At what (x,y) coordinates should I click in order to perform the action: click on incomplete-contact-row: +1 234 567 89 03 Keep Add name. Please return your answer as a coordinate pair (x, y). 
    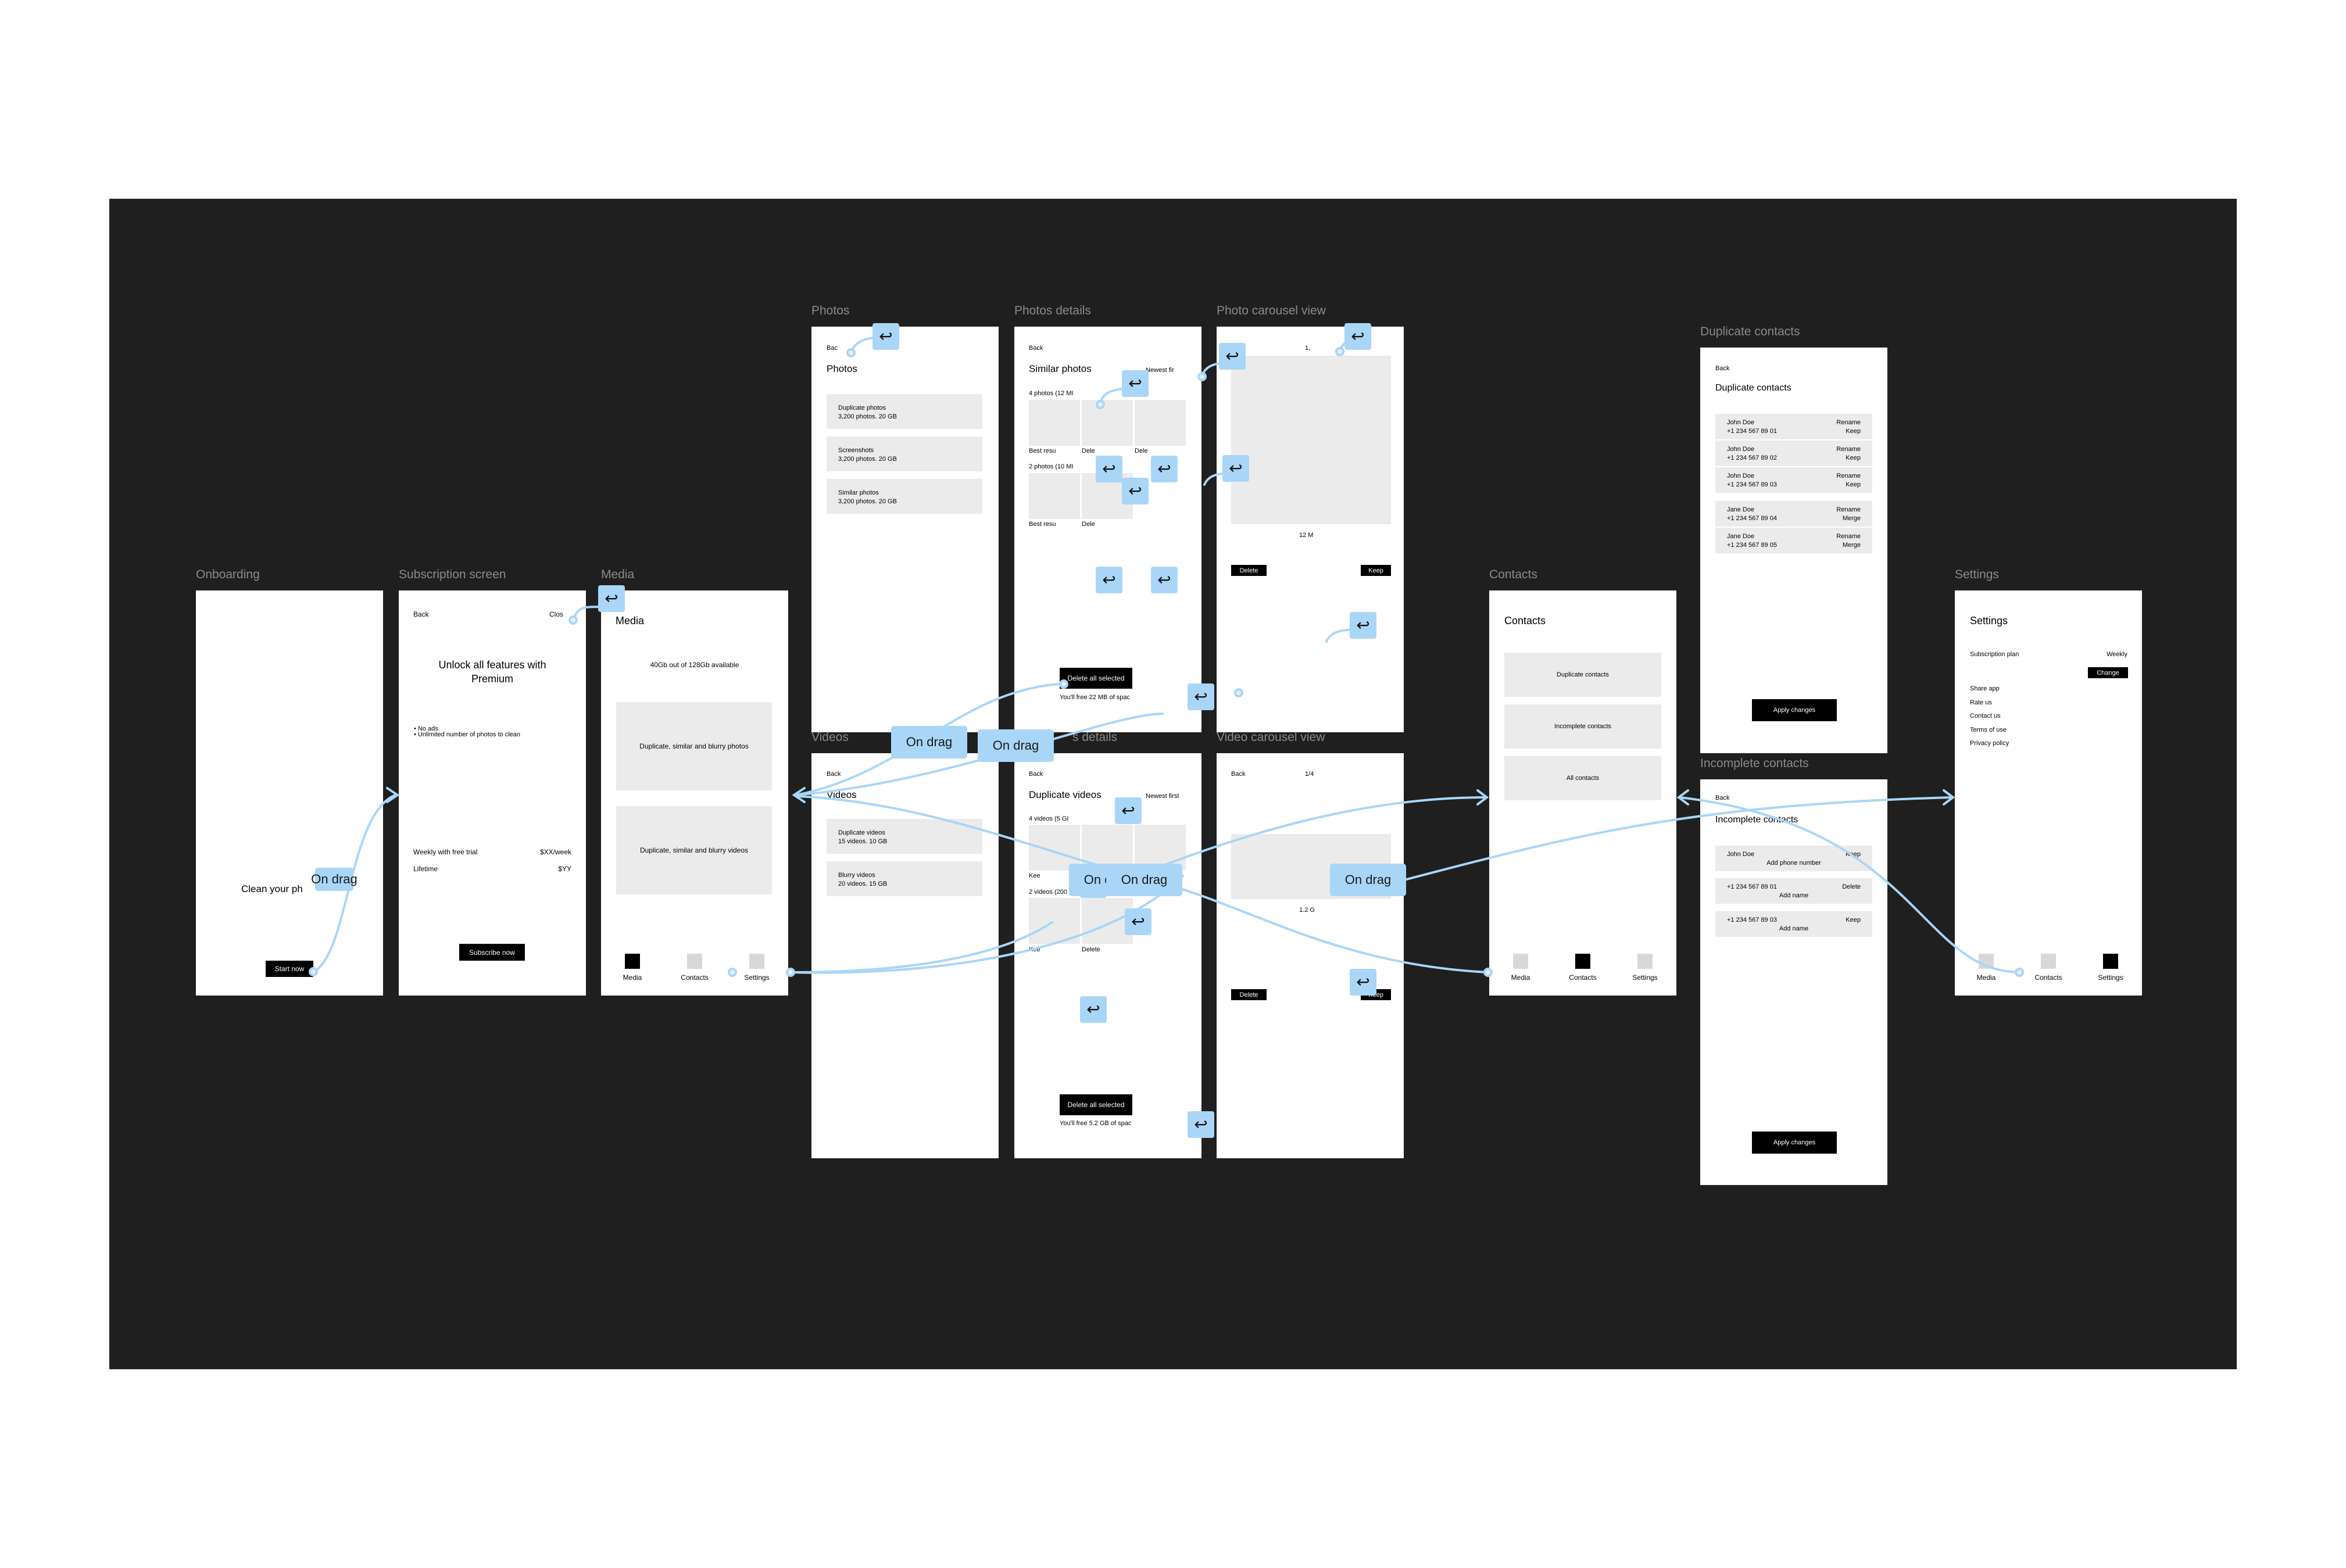
    Looking at the image, I should click on (1794, 924).